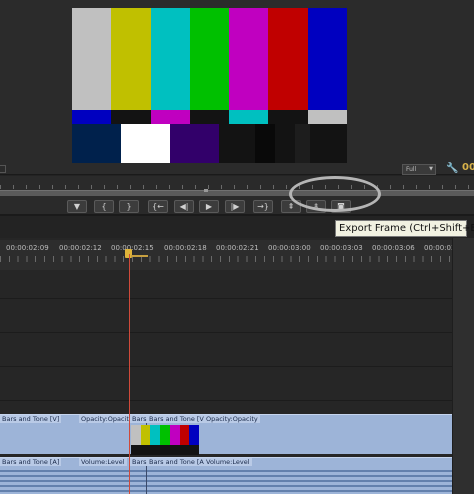 This screenshot has width=474, height=494. I want to click on ruler-tick-label: 00:00:03:06, so click(393, 248).